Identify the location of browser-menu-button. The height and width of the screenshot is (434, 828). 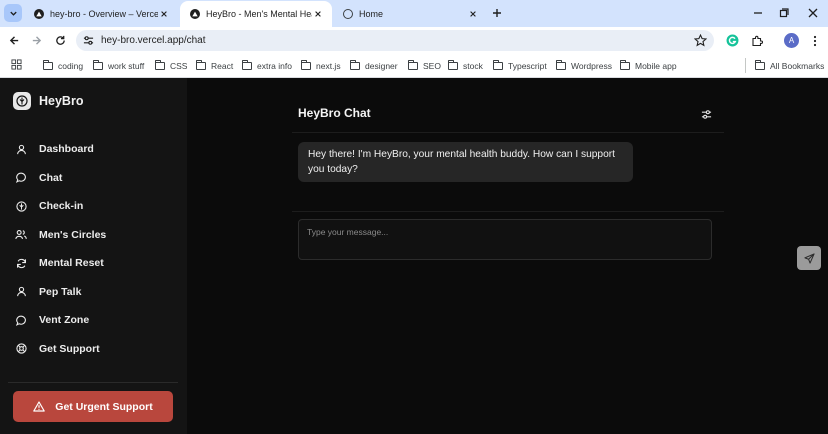
(814, 40).